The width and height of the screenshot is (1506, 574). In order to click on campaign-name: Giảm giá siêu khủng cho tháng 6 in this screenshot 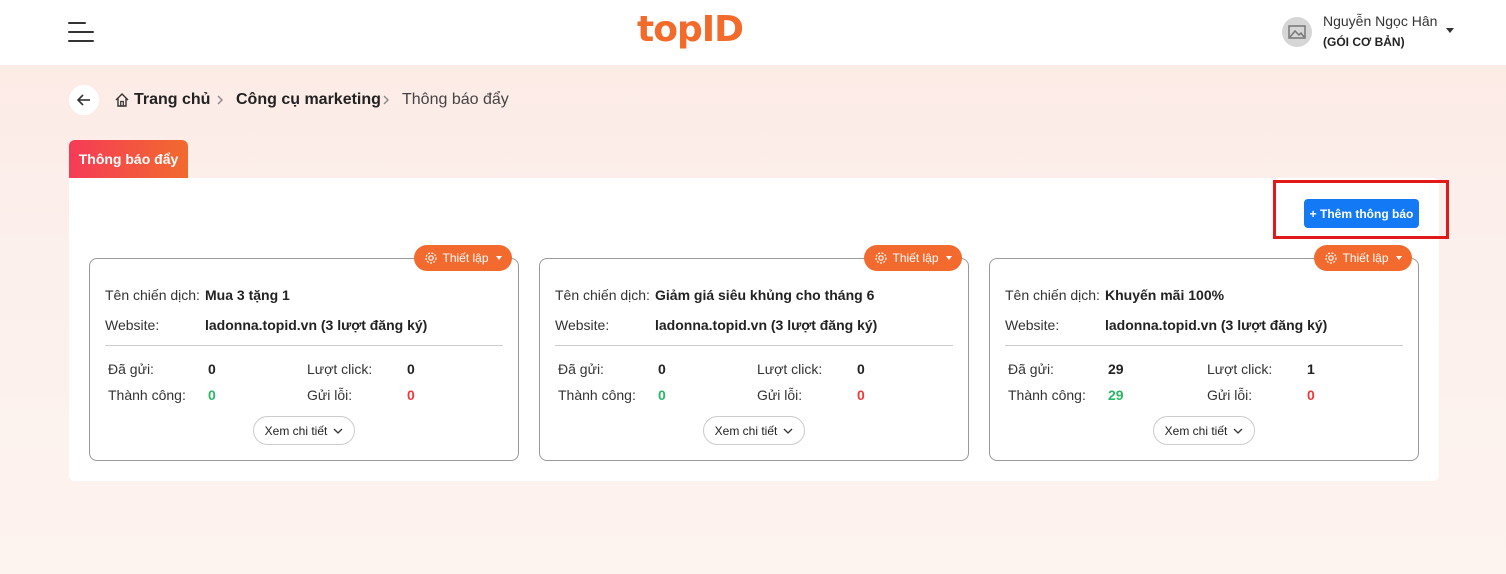, I will do `click(765, 295)`.